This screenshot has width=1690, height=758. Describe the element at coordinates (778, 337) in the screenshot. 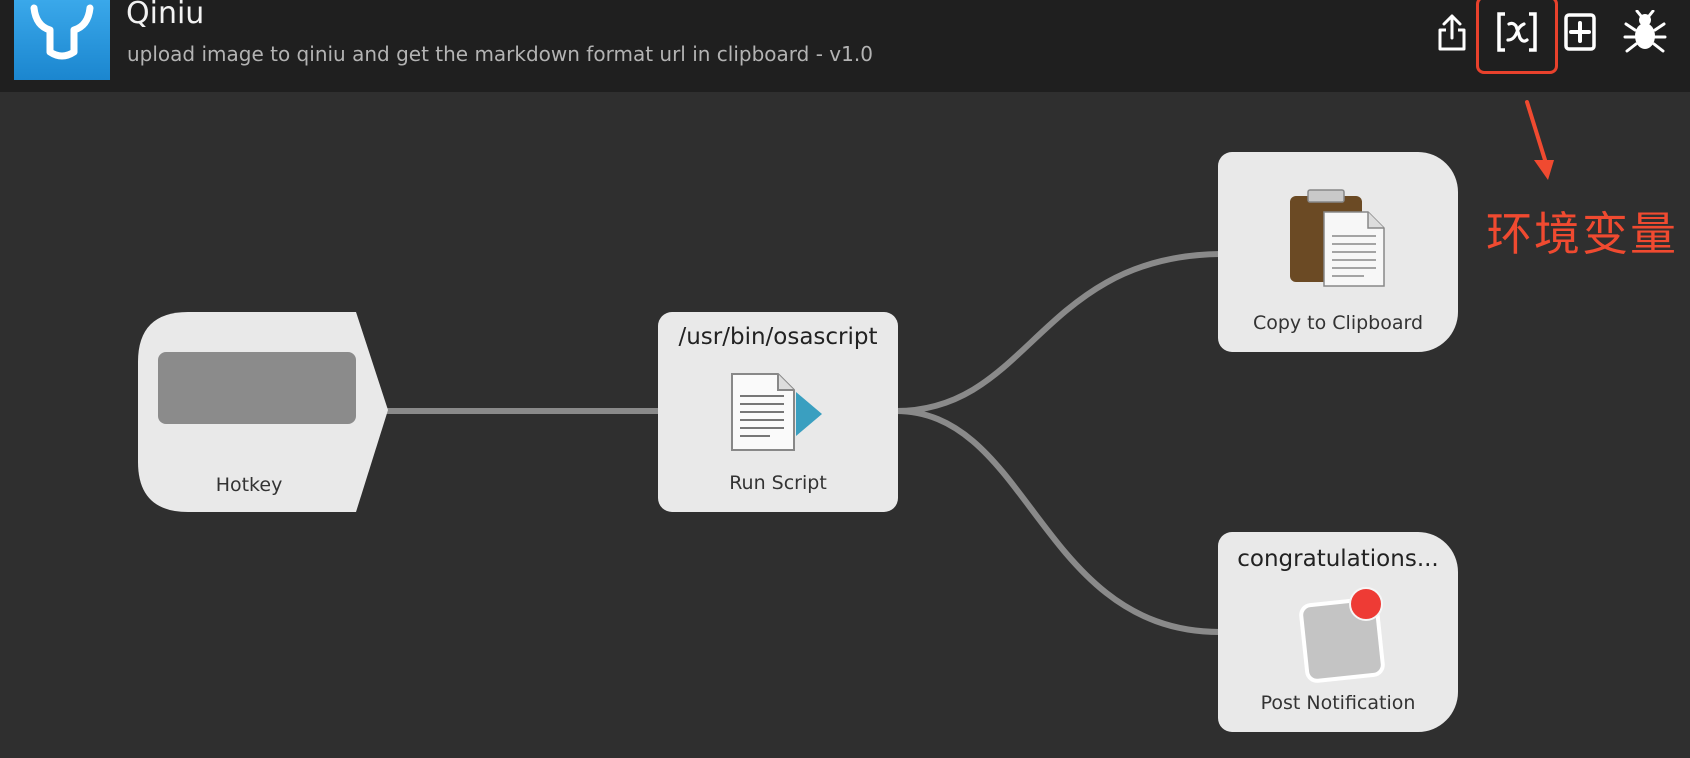

I see `run-script-title: /usr/bin/osascript` at that location.